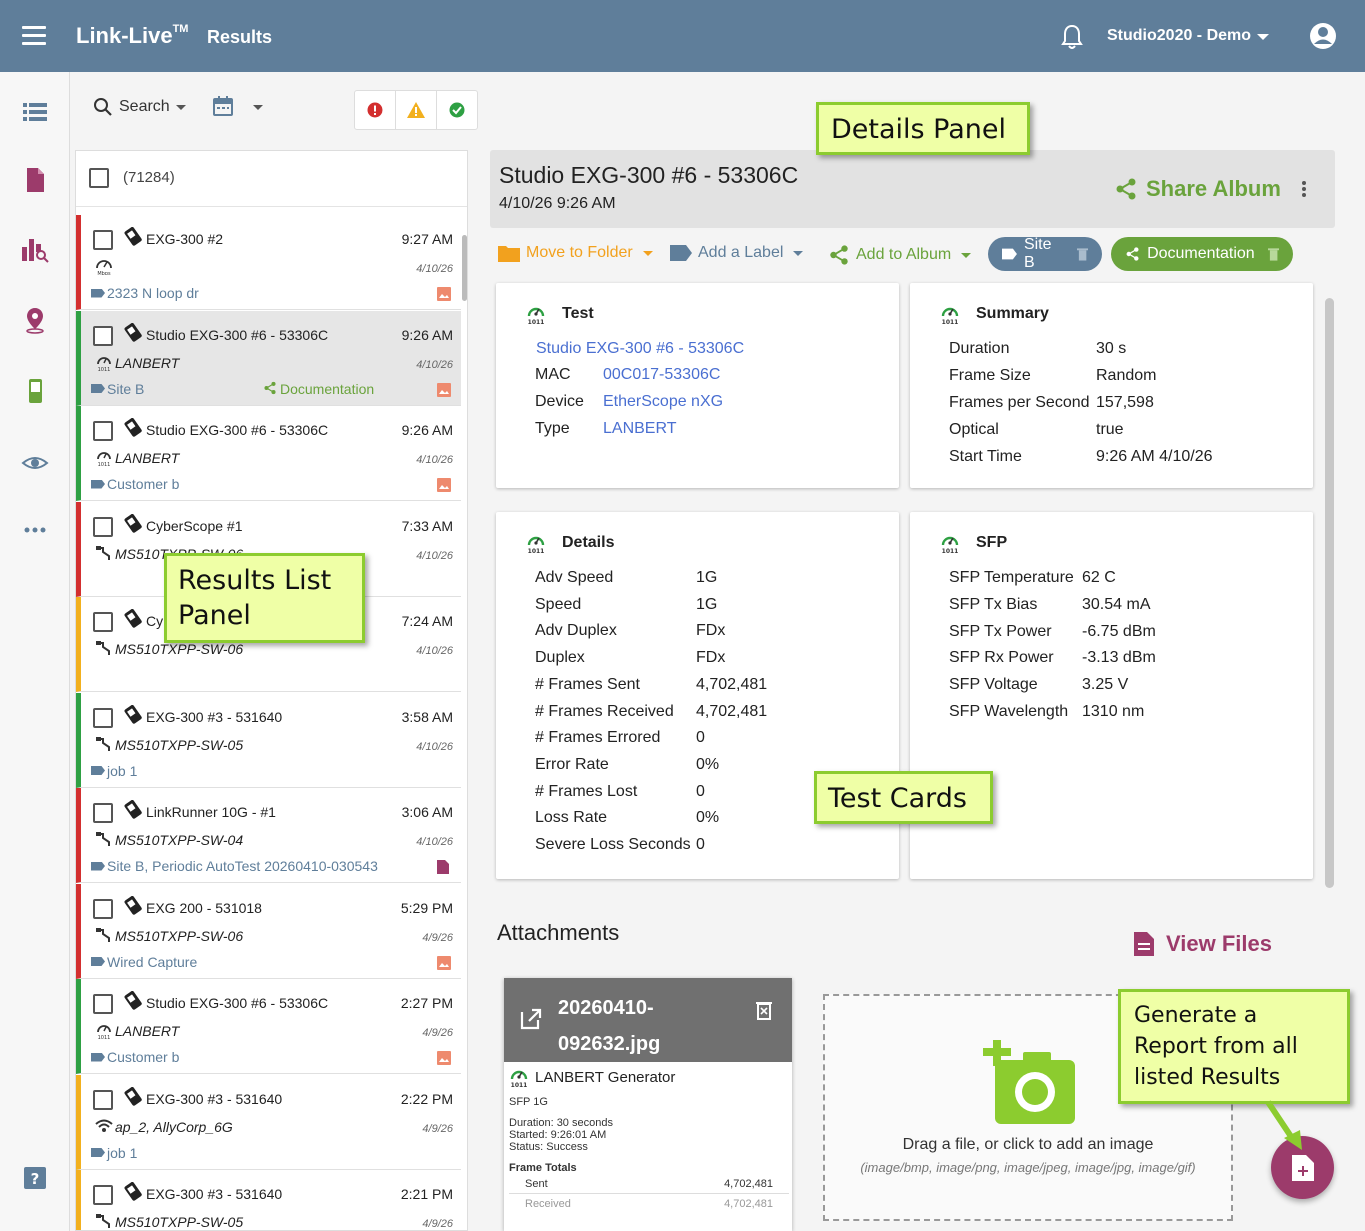  I want to click on details-scrollbar, so click(1329, 593).